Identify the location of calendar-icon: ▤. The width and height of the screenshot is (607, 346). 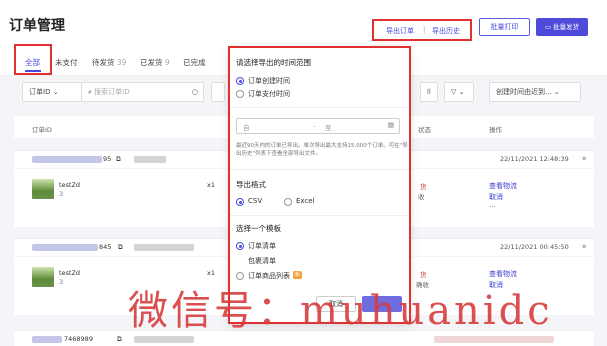
(391, 125).